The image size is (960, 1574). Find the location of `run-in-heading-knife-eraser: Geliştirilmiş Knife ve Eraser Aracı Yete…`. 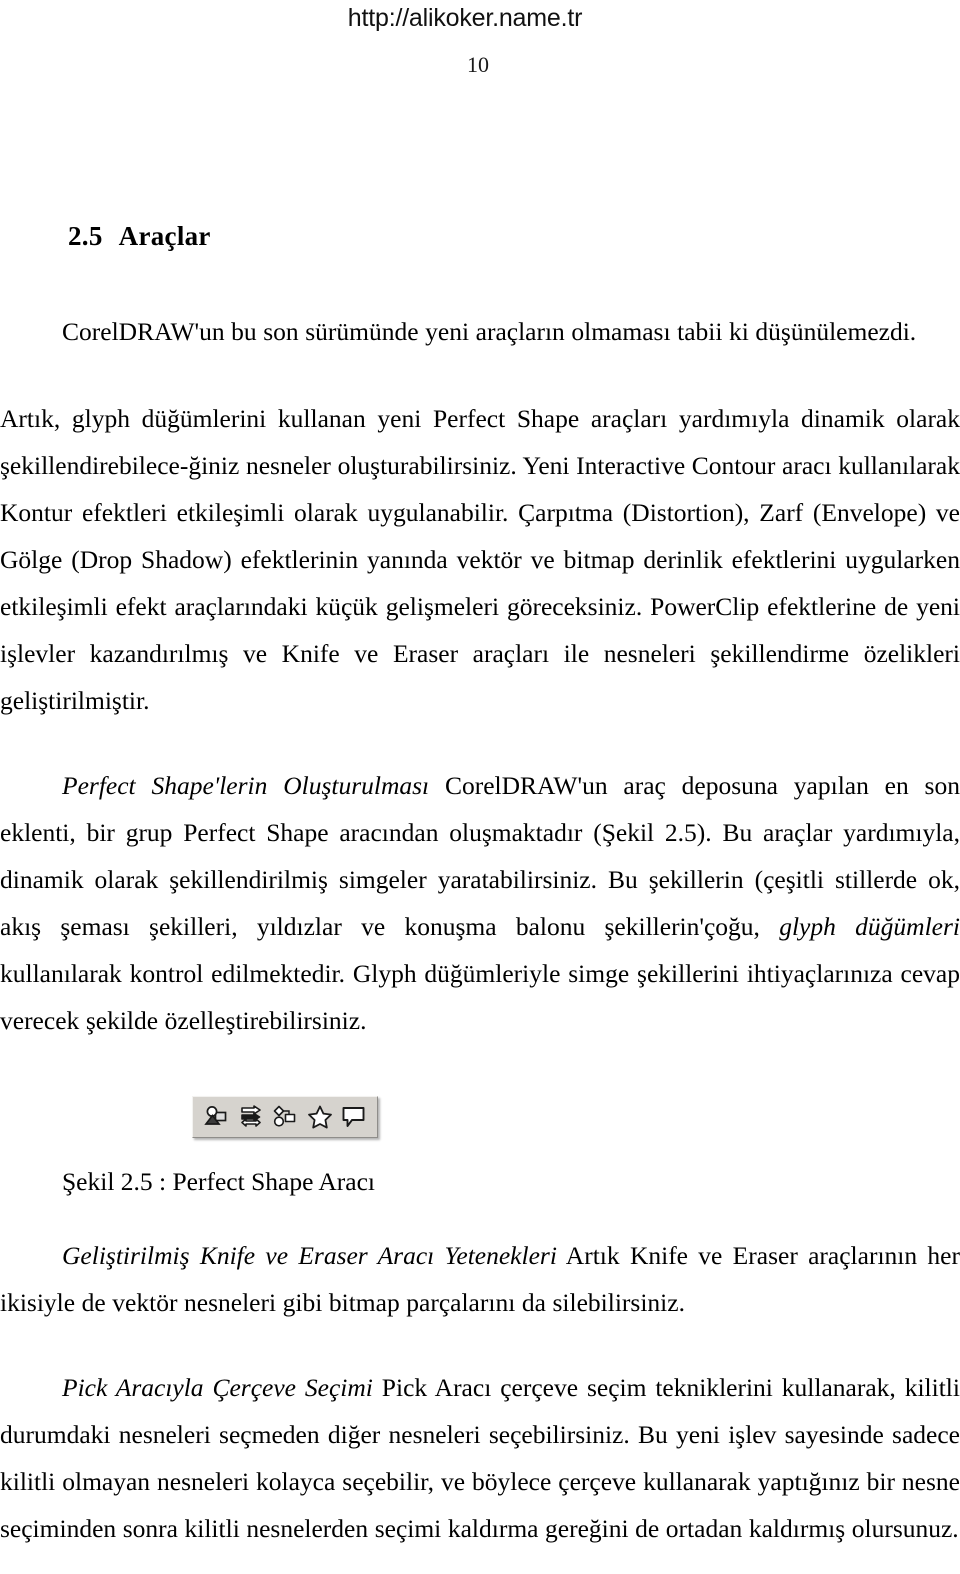

run-in-heading-knife-eraser: Geliştirilmiş Knife ve Eraser Aracı Yete… is located at coordinates (309, 1255).